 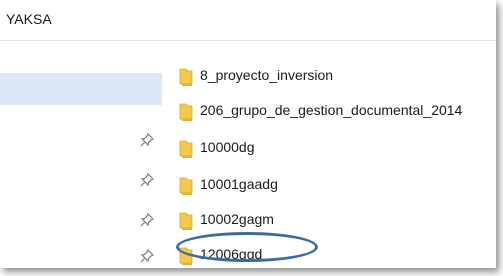 I want to click on window-title: YAKSA, so click(x=29, y=19).